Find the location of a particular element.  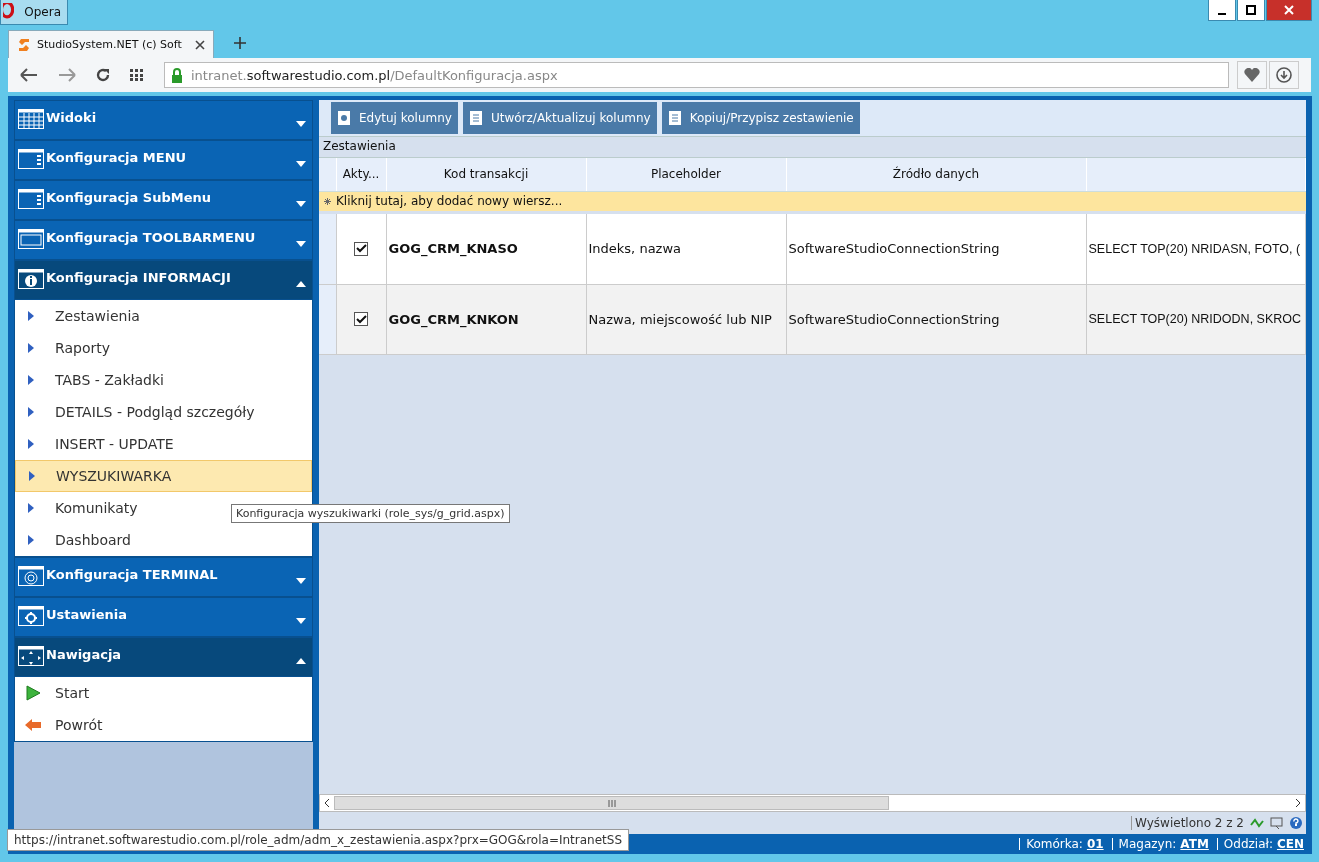

sidebar-item: Powrót is located at coordinates (163, 725).